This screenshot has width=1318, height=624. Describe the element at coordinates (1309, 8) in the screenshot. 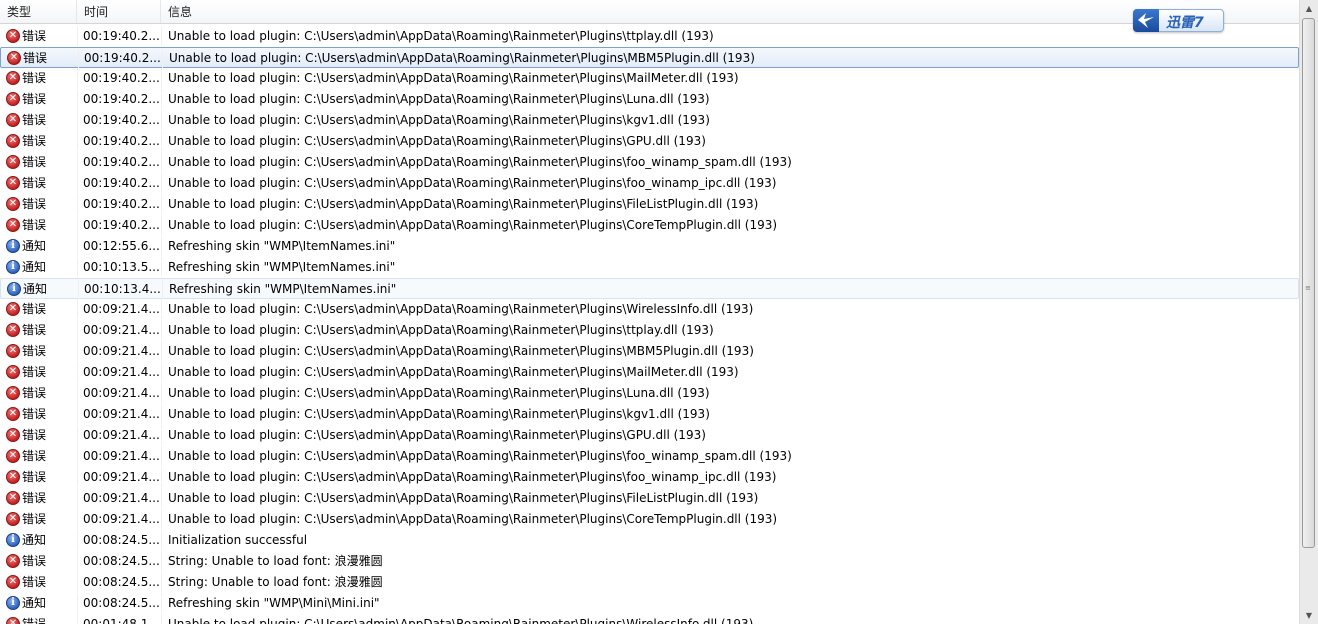

I see `scroll-up-arrow-icon: ▲` at that location.